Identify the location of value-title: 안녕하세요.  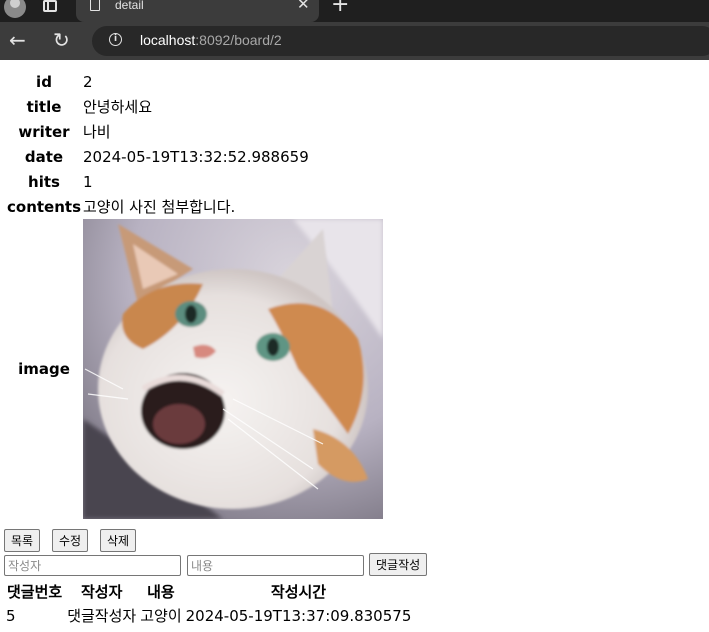
(118, 107).